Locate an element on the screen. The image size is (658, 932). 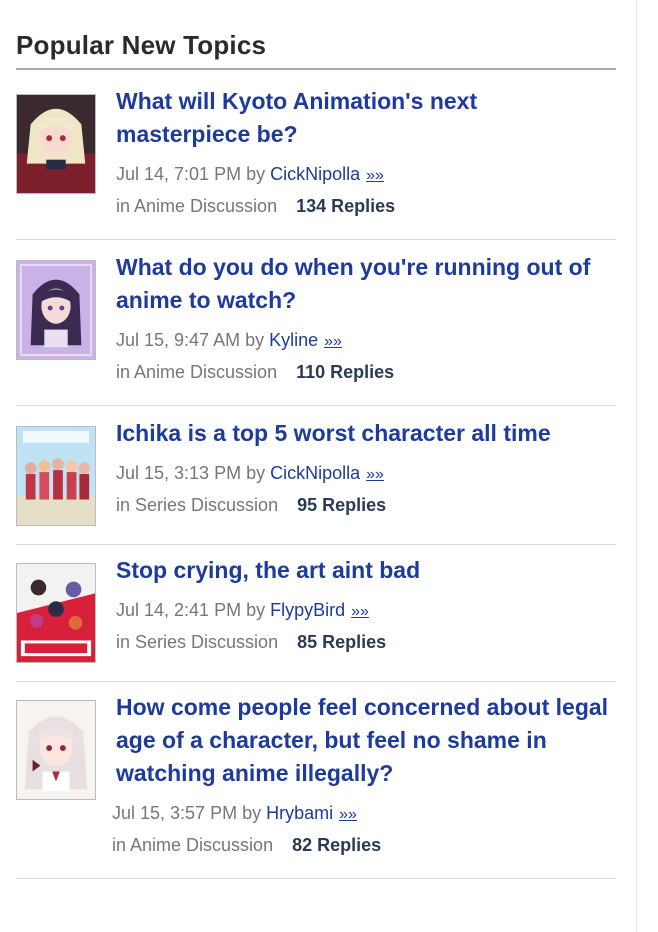
post-date: Jul 15, 3:13 PM is located at coordinates (179, 473).